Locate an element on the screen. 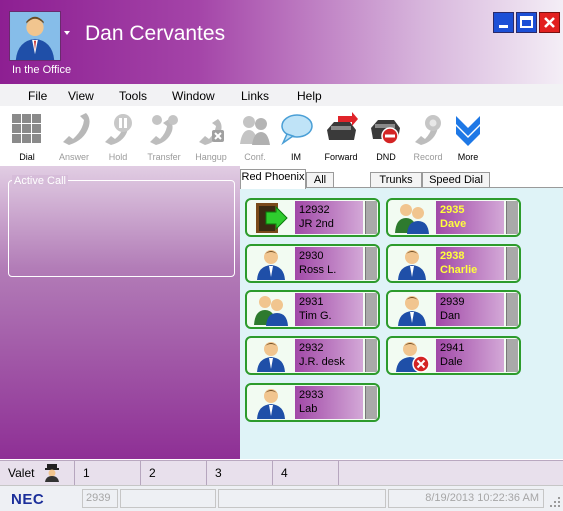  tab-speed-dial: Speed Dial is located at coordinates (456, 180).